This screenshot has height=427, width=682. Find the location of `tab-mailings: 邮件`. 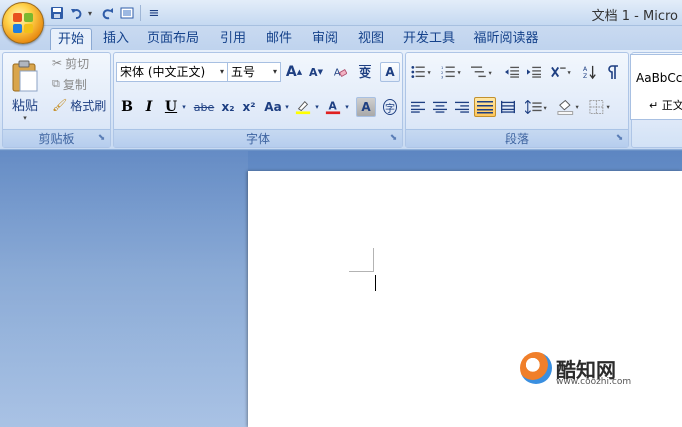

tab-mailings: 邮件 is located at coordinates (279, 39).